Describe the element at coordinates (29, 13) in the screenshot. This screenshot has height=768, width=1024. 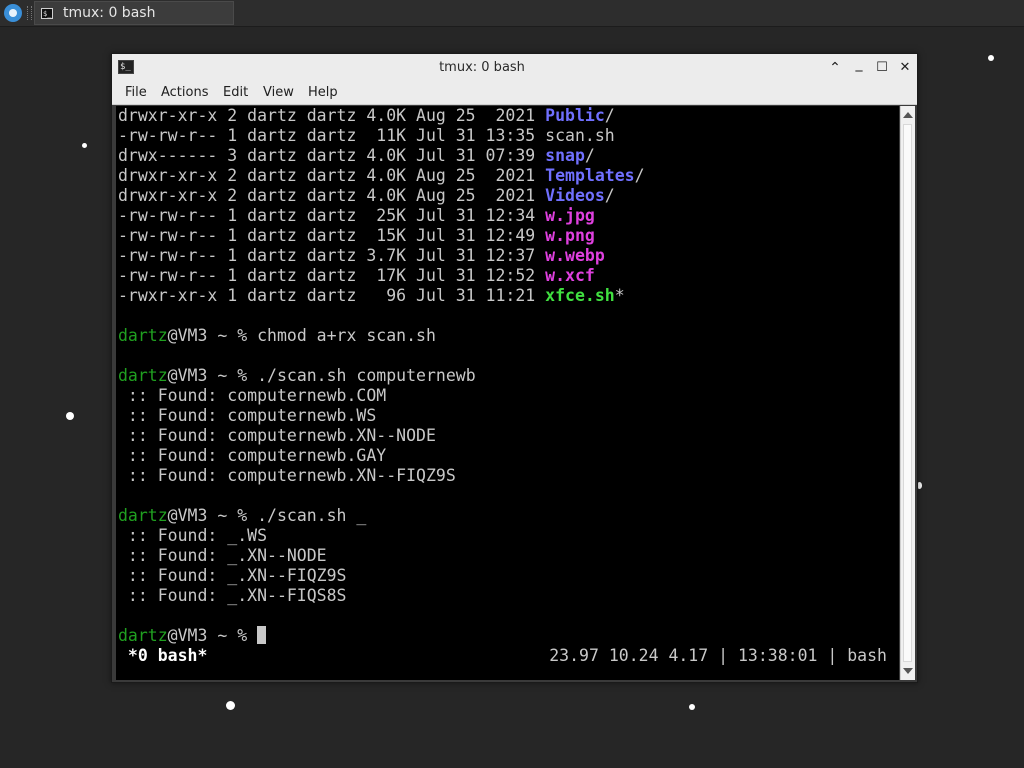
I see `panel-grip` at that location.